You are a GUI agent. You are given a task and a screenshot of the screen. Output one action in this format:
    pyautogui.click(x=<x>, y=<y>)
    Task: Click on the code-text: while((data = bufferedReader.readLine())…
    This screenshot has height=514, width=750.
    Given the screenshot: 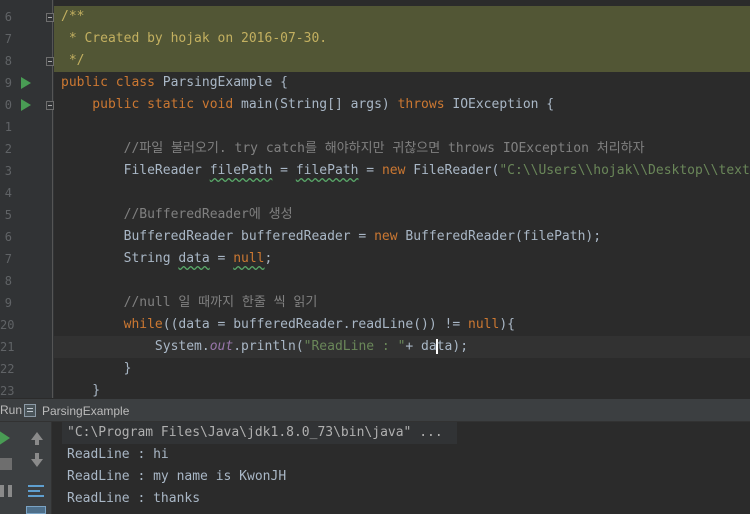 What is the action you would take?
    pyautogui.click(x=288, y=324)
    